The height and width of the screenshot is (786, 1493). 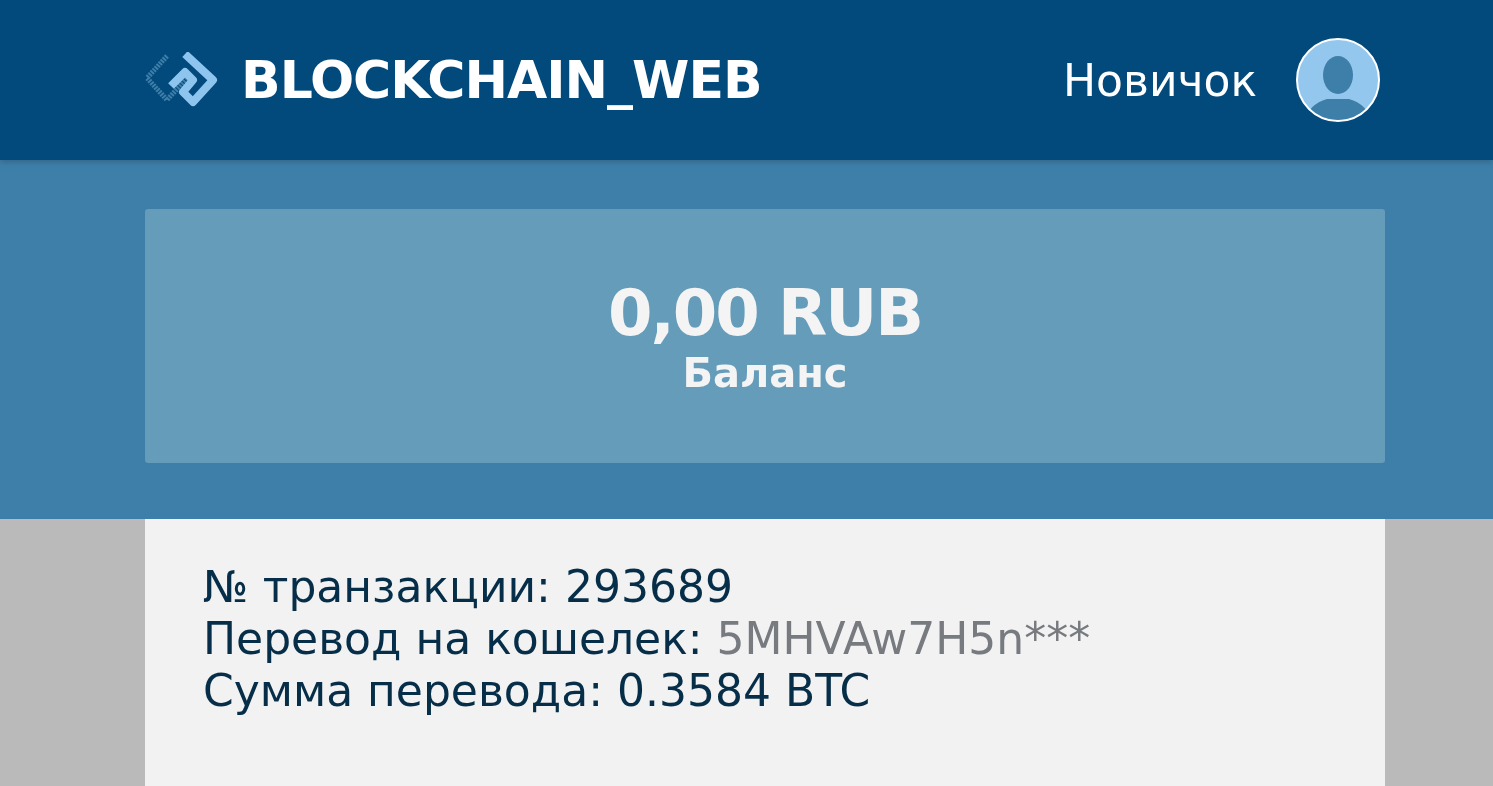 What do you see at coordinates (468, 587) in the screenshot?
I see `transaction-detail: № транзакции: 293689` at bounding box center [468, 587].